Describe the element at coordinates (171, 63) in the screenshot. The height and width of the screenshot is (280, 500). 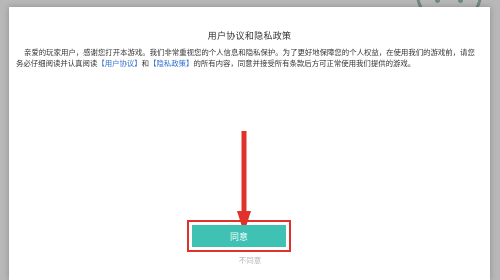
I see `privacy-policy-link: 【隐私政策】` at that location.